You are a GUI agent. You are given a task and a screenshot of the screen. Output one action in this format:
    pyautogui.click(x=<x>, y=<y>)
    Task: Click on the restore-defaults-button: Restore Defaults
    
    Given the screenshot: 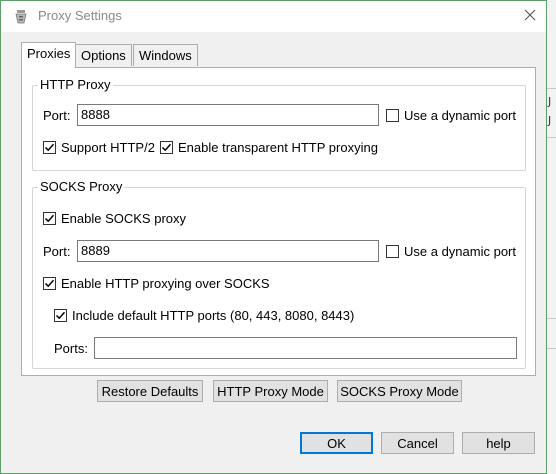 What is the action you would take?
    pyautogui.click(x=150, y=391)
    